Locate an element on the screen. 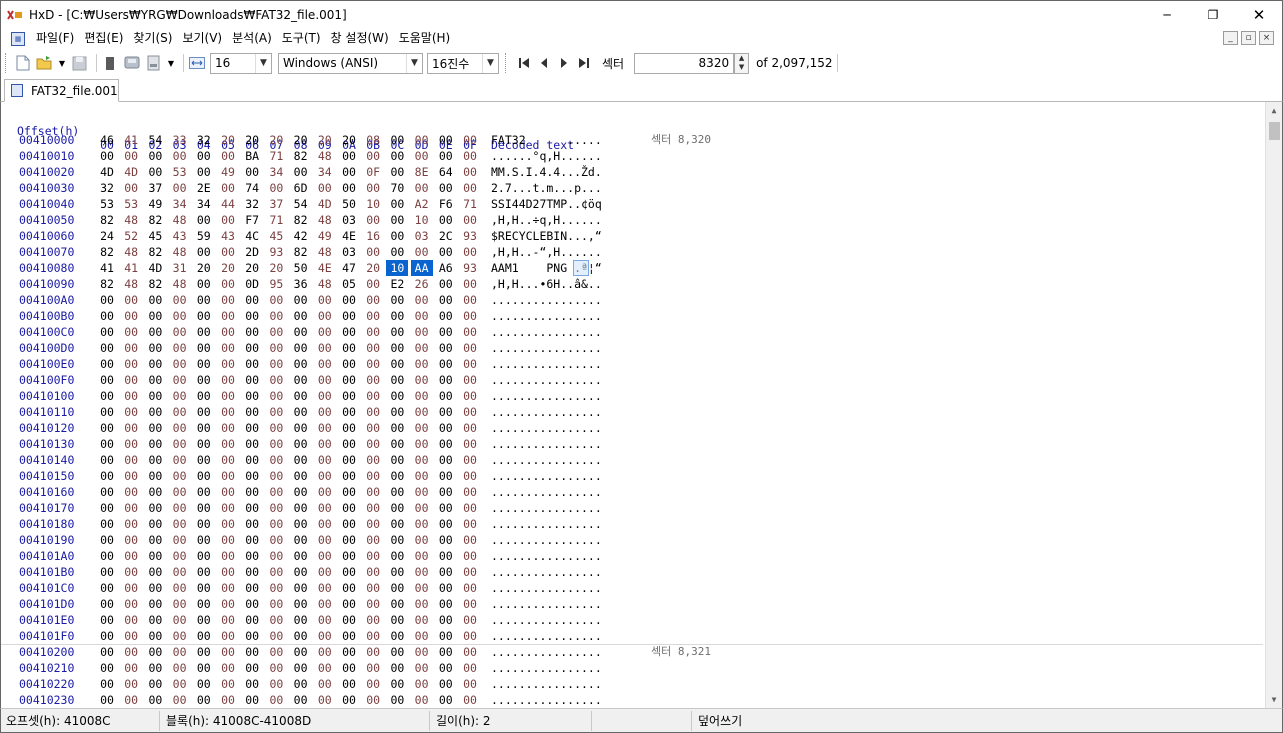  hex-byte: 50 is located at coordinates (349, 204).